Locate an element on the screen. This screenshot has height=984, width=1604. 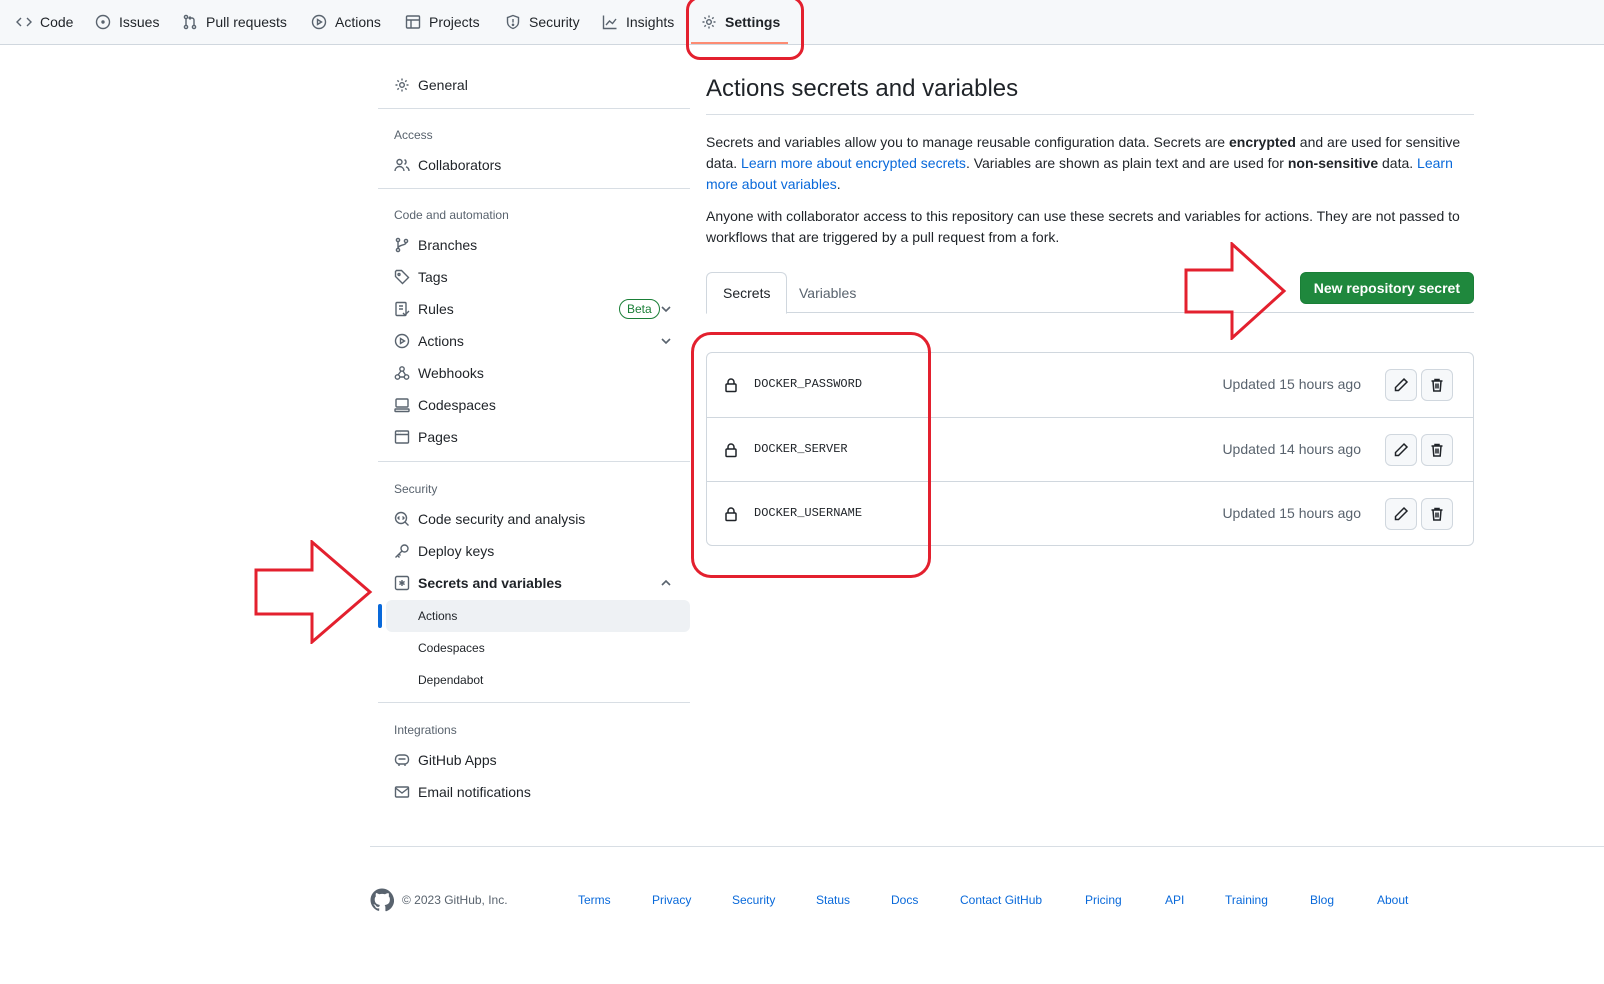
tab-label: Security is located at coordinates (554, 22).